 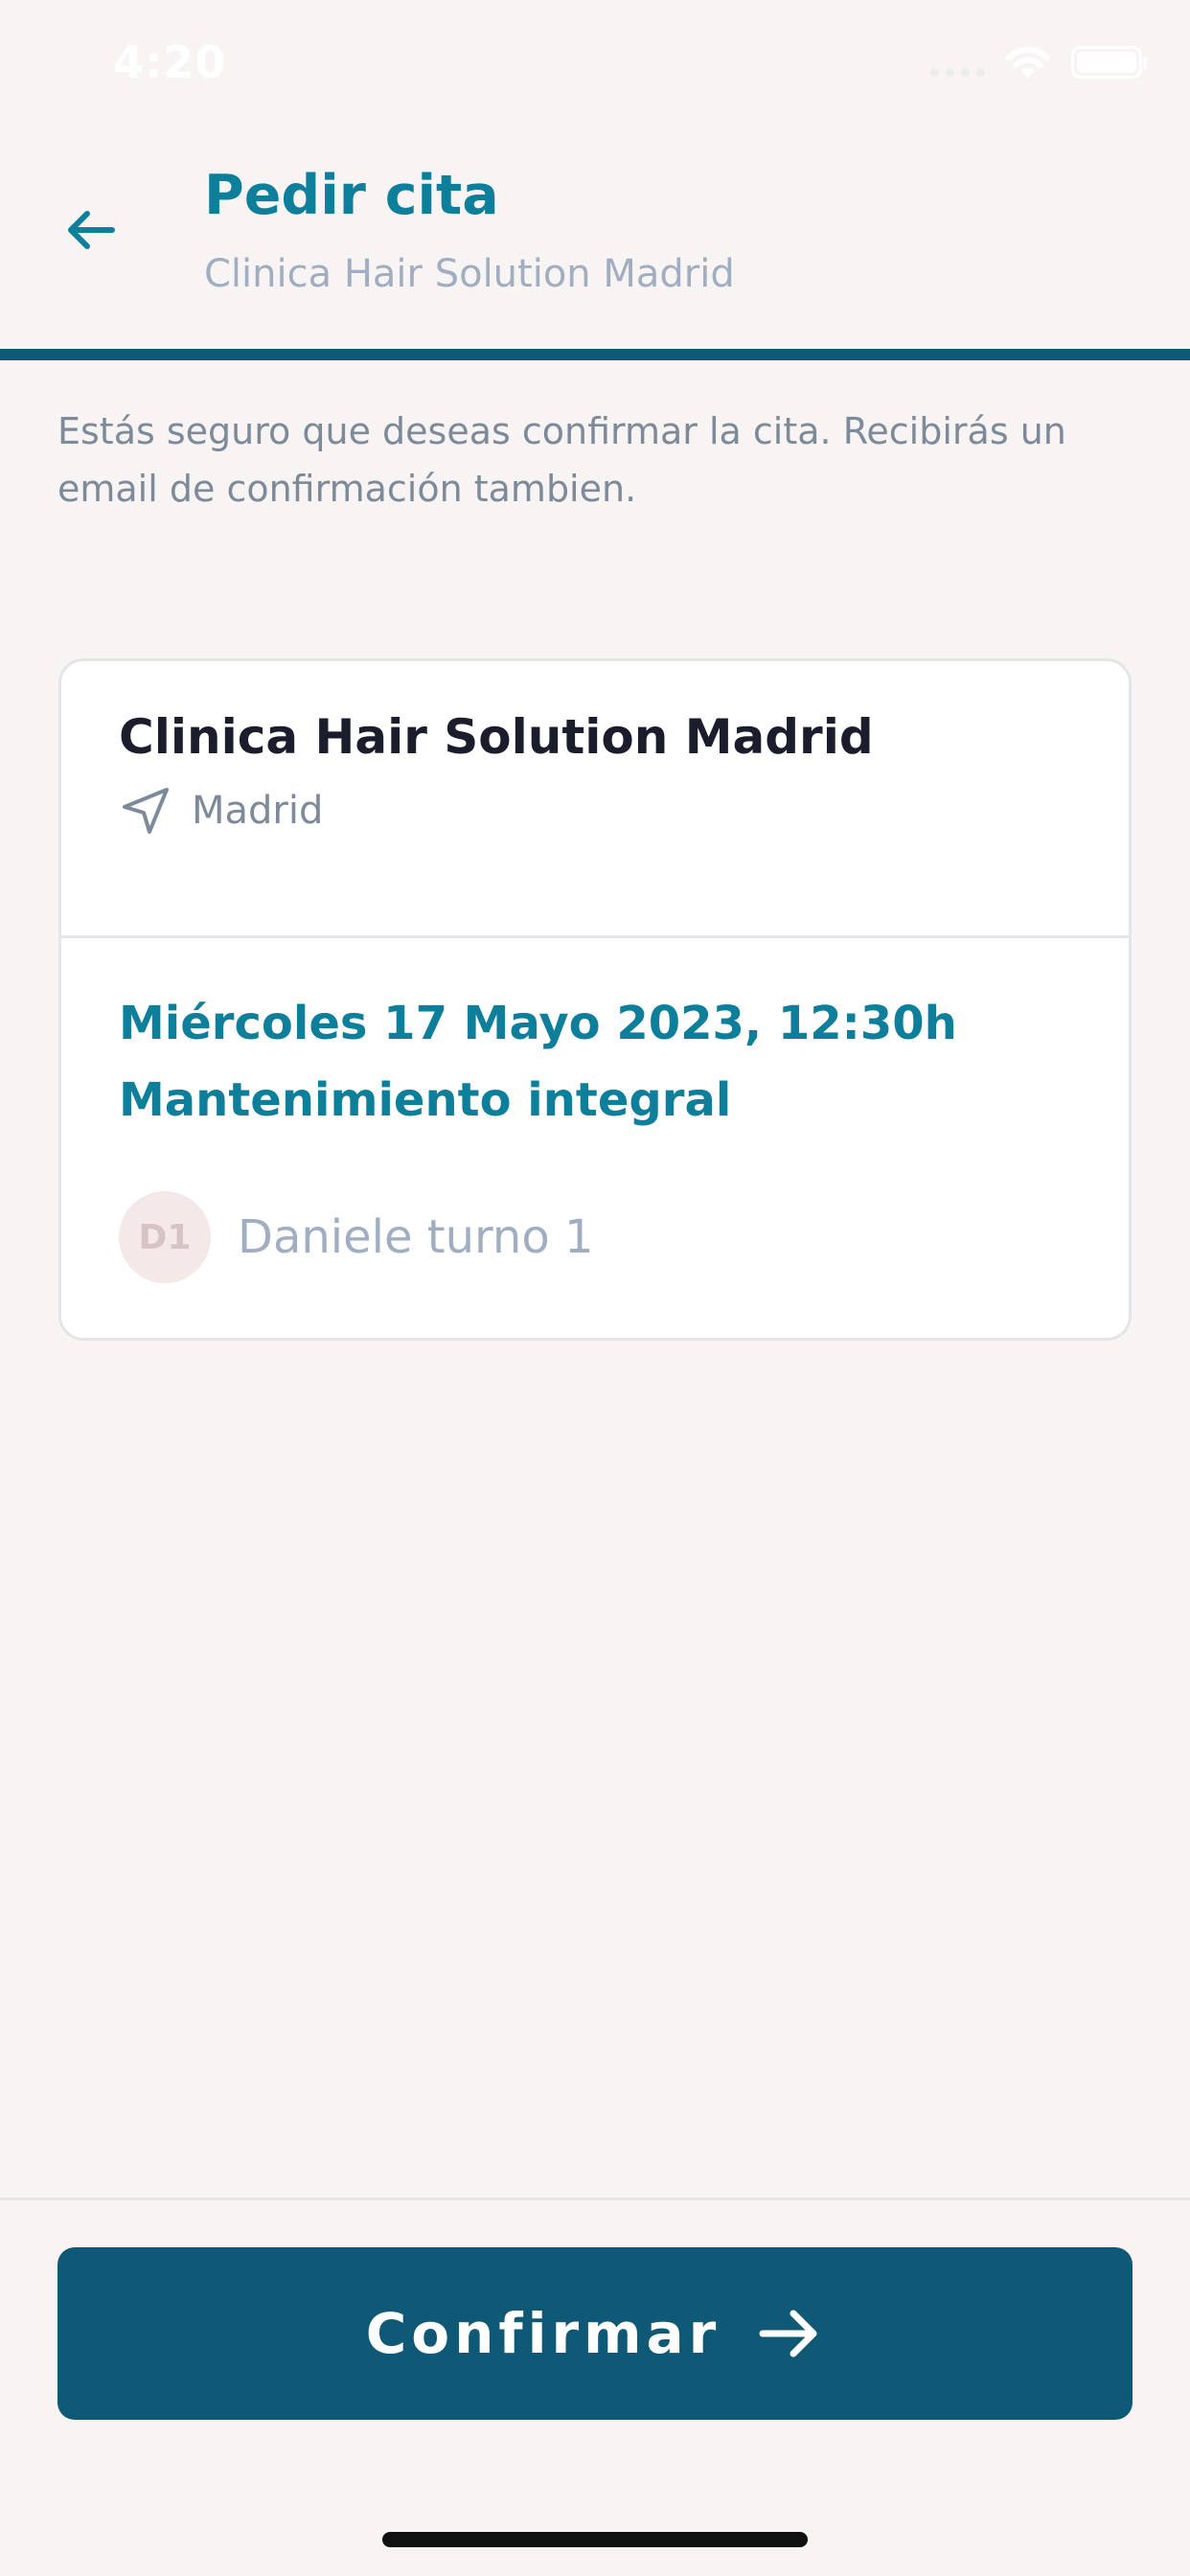 What do you see at coordinates (351, 195) in the screenshot?
I see `page-title: Pedir cita` at bounding box center [351, 195].